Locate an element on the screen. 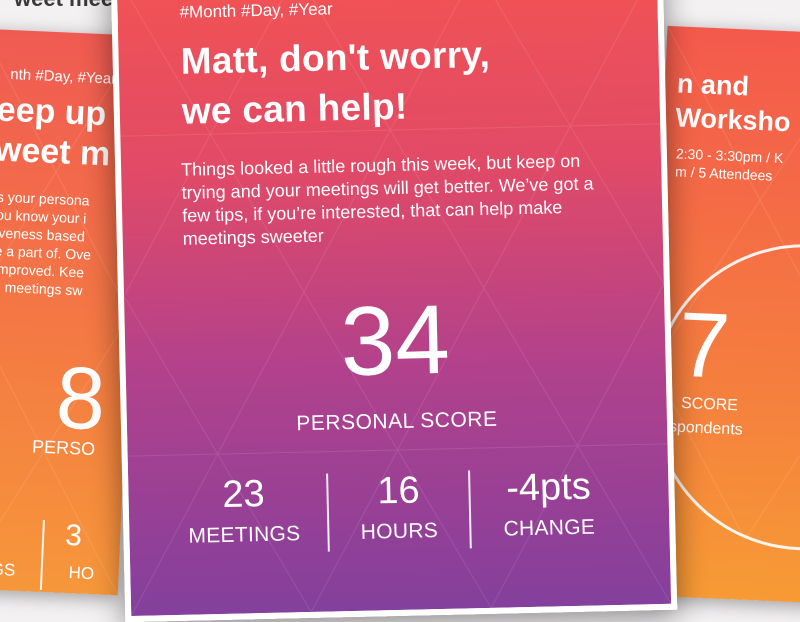 Image resolution: width=800 pixels, height=622 pixels. stat-label: CHANGE is located at coordinates (549, 528).